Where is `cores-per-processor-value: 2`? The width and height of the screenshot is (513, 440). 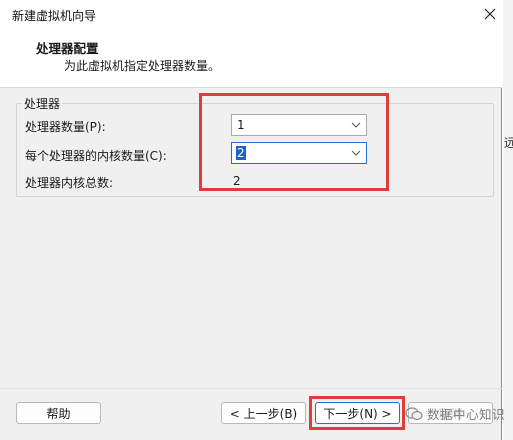 cores-per-processor-value: 2 is located at coordinates (241, 153).